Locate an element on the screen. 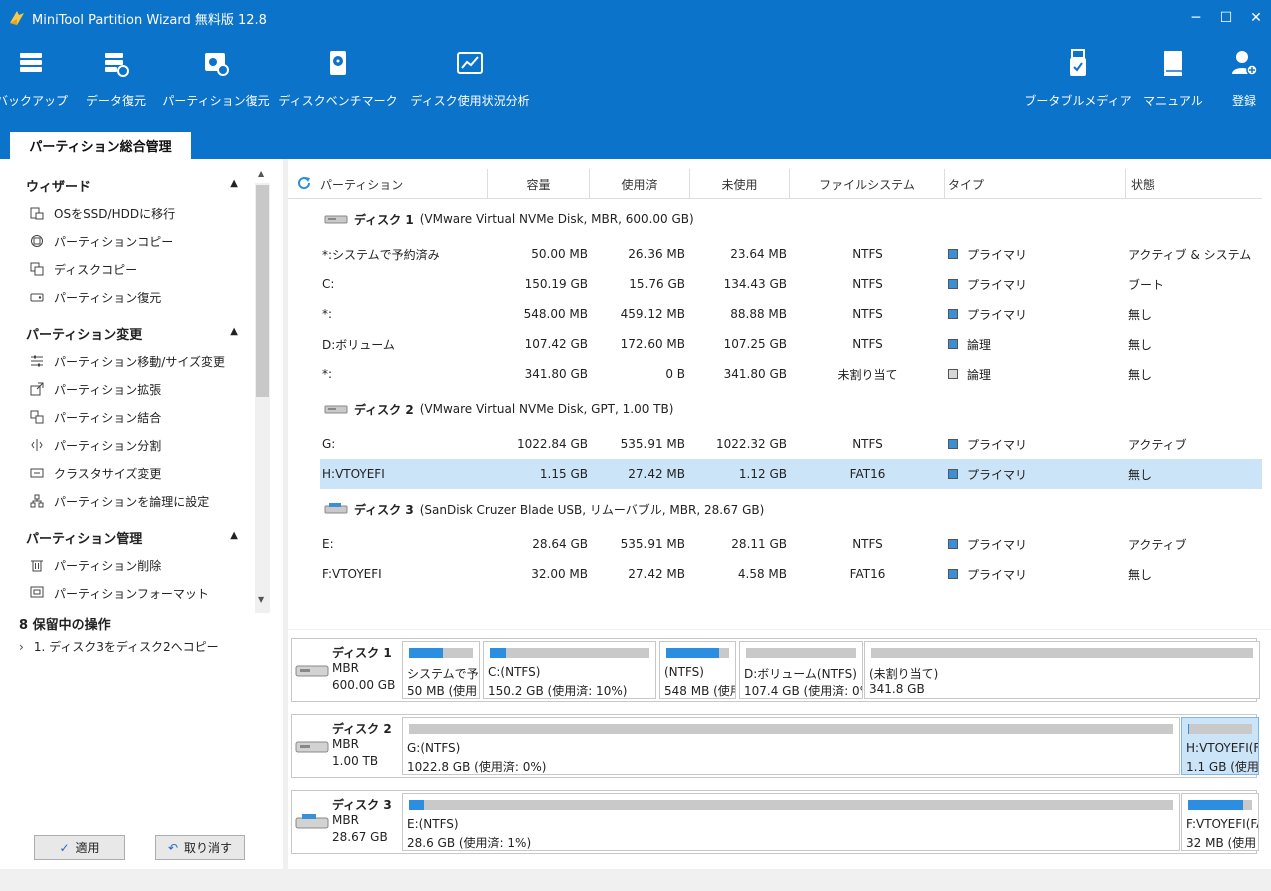  undo-button: ↶ 取り消す is located at coordinates (200, 847).